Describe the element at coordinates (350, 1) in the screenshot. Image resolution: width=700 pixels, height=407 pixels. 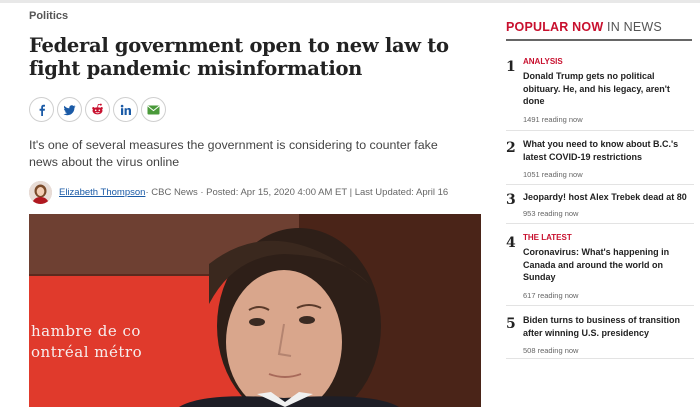
I see `top-border` at that location.